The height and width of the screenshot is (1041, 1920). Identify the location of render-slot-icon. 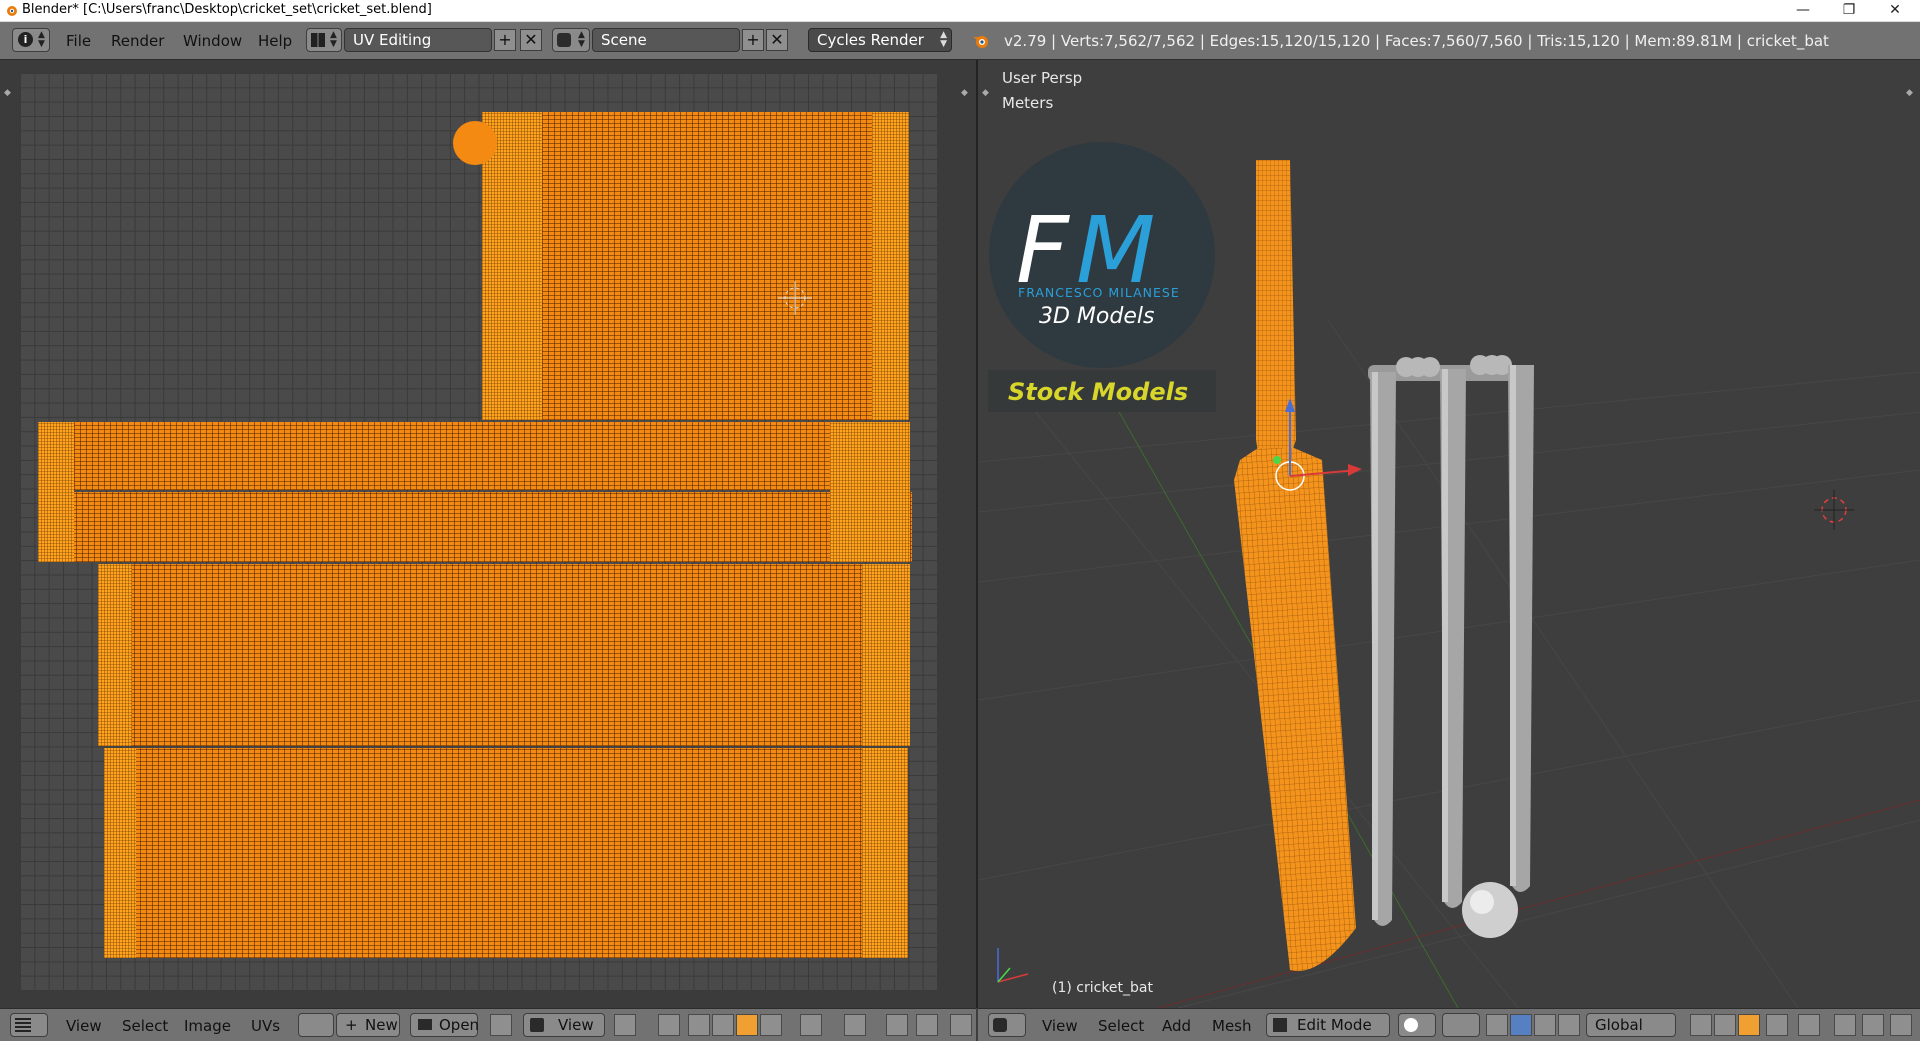
(961, 1025).